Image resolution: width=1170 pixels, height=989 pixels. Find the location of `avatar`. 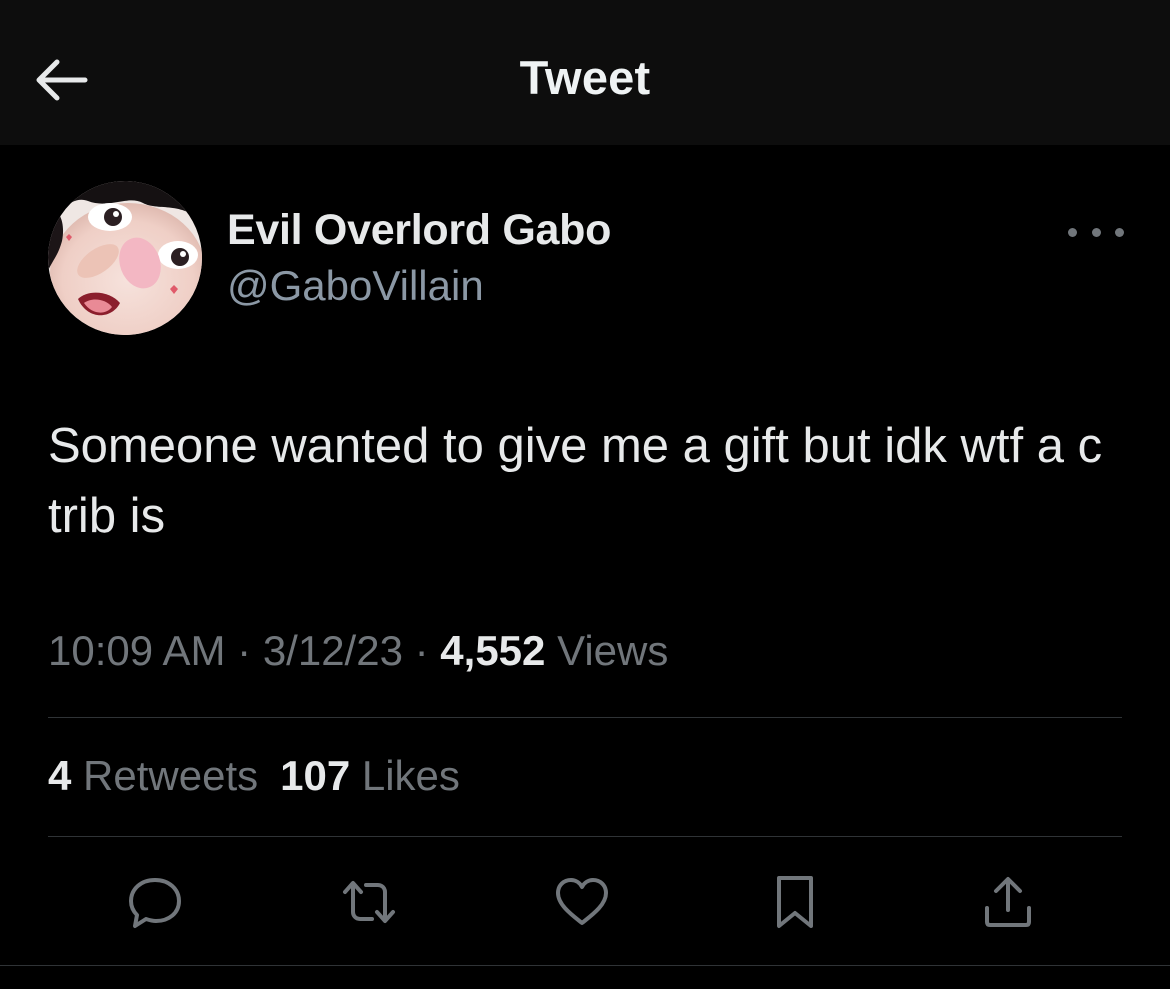

avatar is located at coordinates (125, 258).